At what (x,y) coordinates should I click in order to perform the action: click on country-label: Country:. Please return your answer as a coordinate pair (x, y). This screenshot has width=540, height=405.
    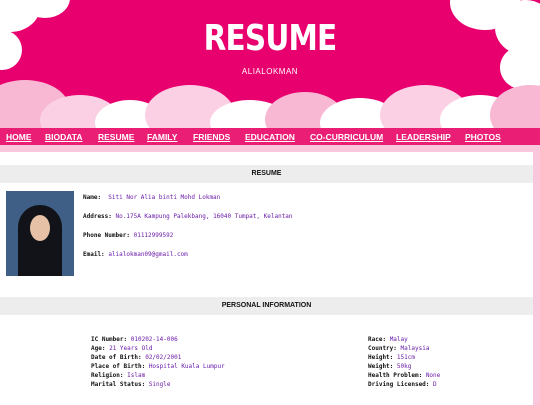
    Looking at the image, I should click on (382, 348).